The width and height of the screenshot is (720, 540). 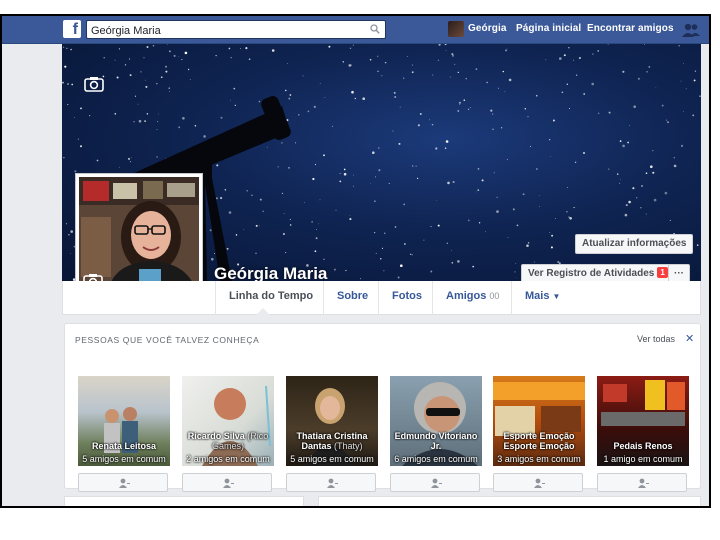 What do you see at coordinates (167, 340) in the screenshot?
I see `pymk-title: PESSOAS QUE VOCÊ TALVEZ CONHEÇA` at bounding box center [167, 340].